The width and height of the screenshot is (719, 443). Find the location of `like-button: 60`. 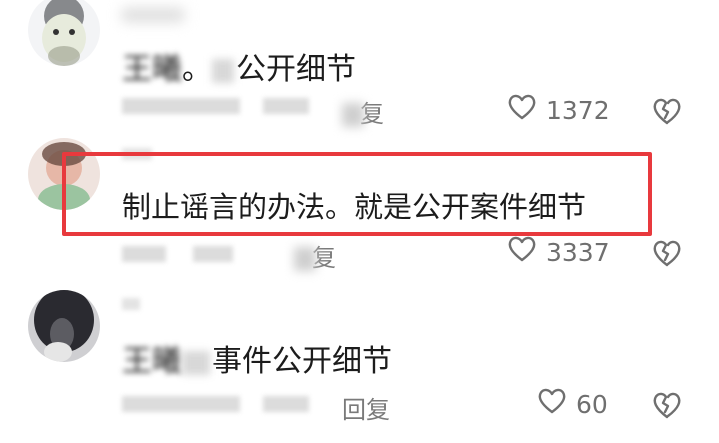

like-button: 60 is located at coordinates (572, 404).